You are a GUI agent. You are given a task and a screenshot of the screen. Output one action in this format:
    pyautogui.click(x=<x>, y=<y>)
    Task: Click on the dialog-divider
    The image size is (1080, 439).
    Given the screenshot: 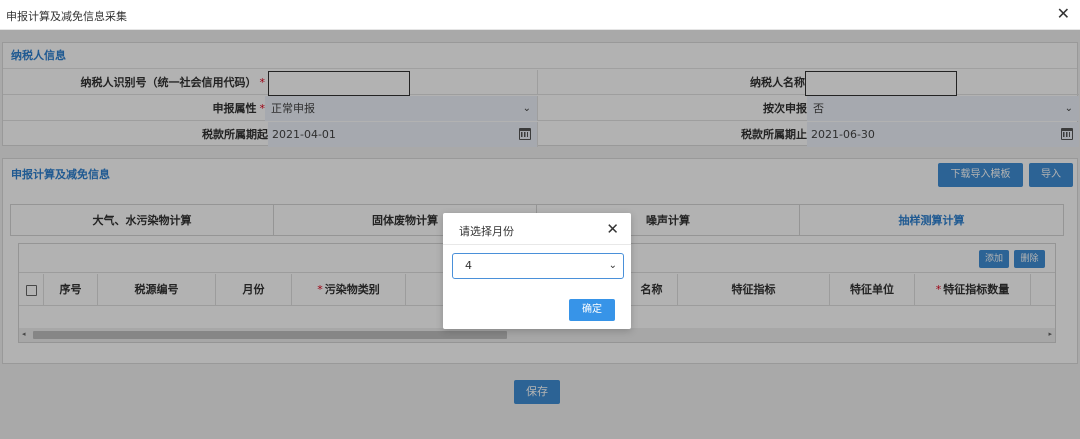 What is the action you would take?
    pyautogui.click(x=537, y=244)
    